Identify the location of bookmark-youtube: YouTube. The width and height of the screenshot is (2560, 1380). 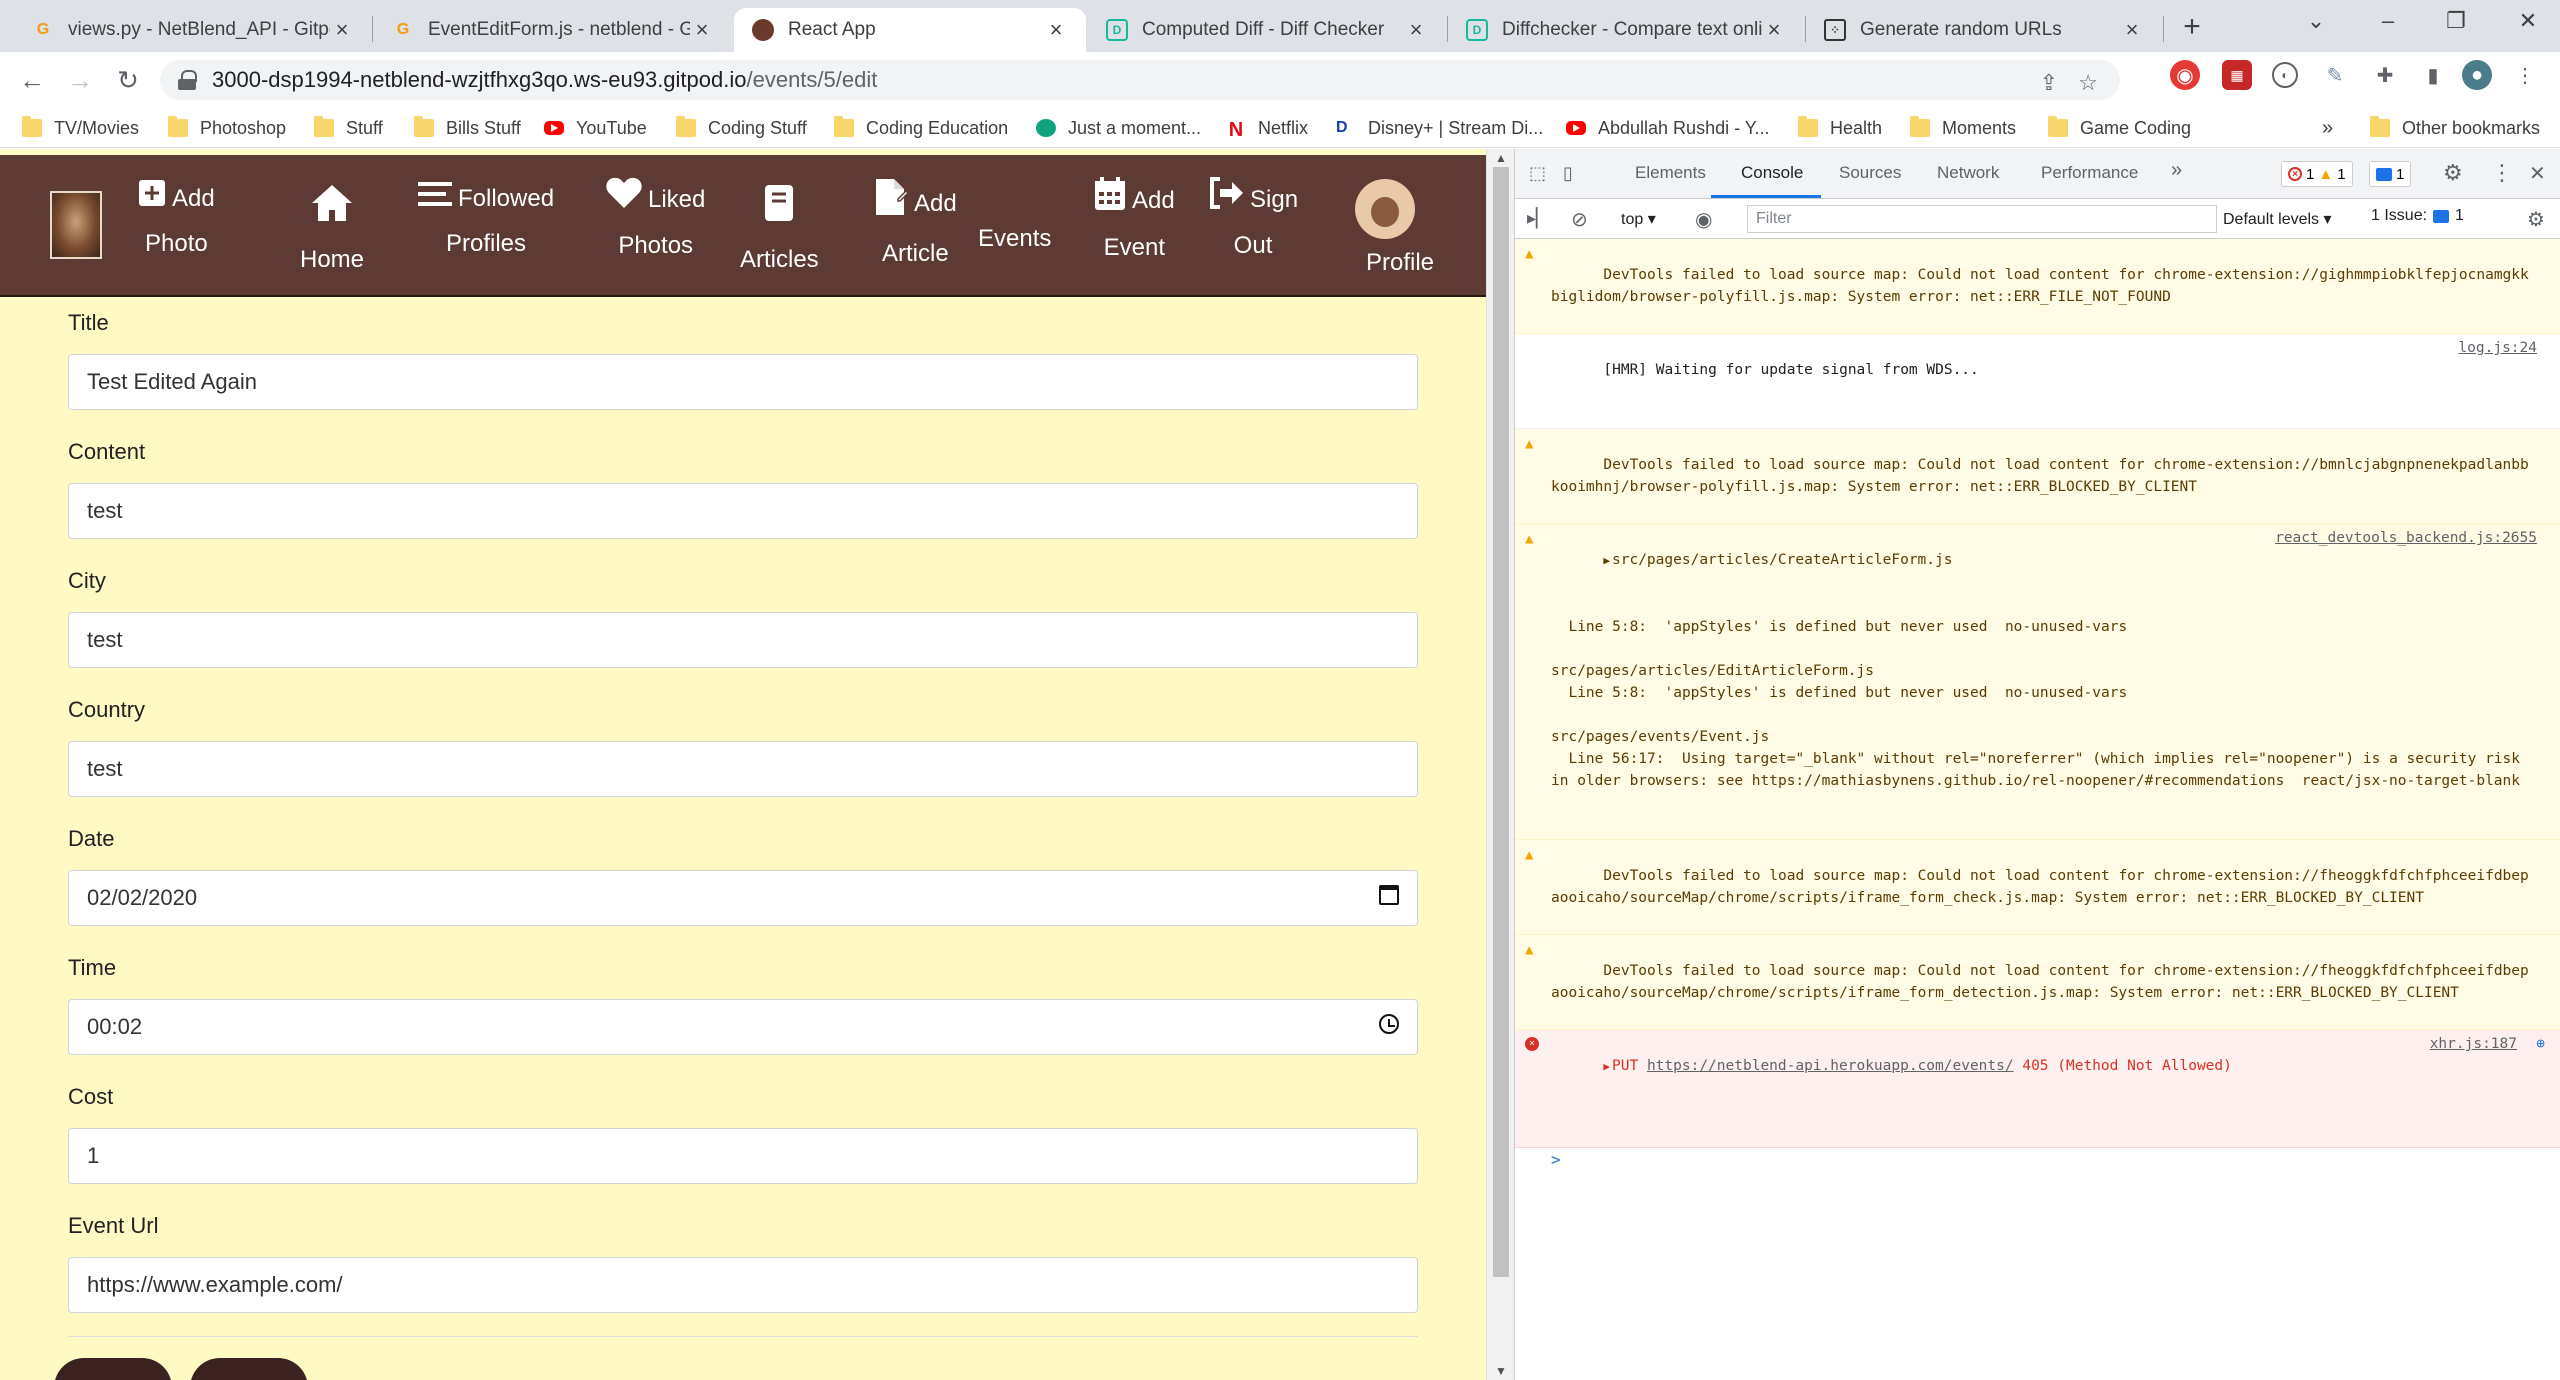
(595, 128).